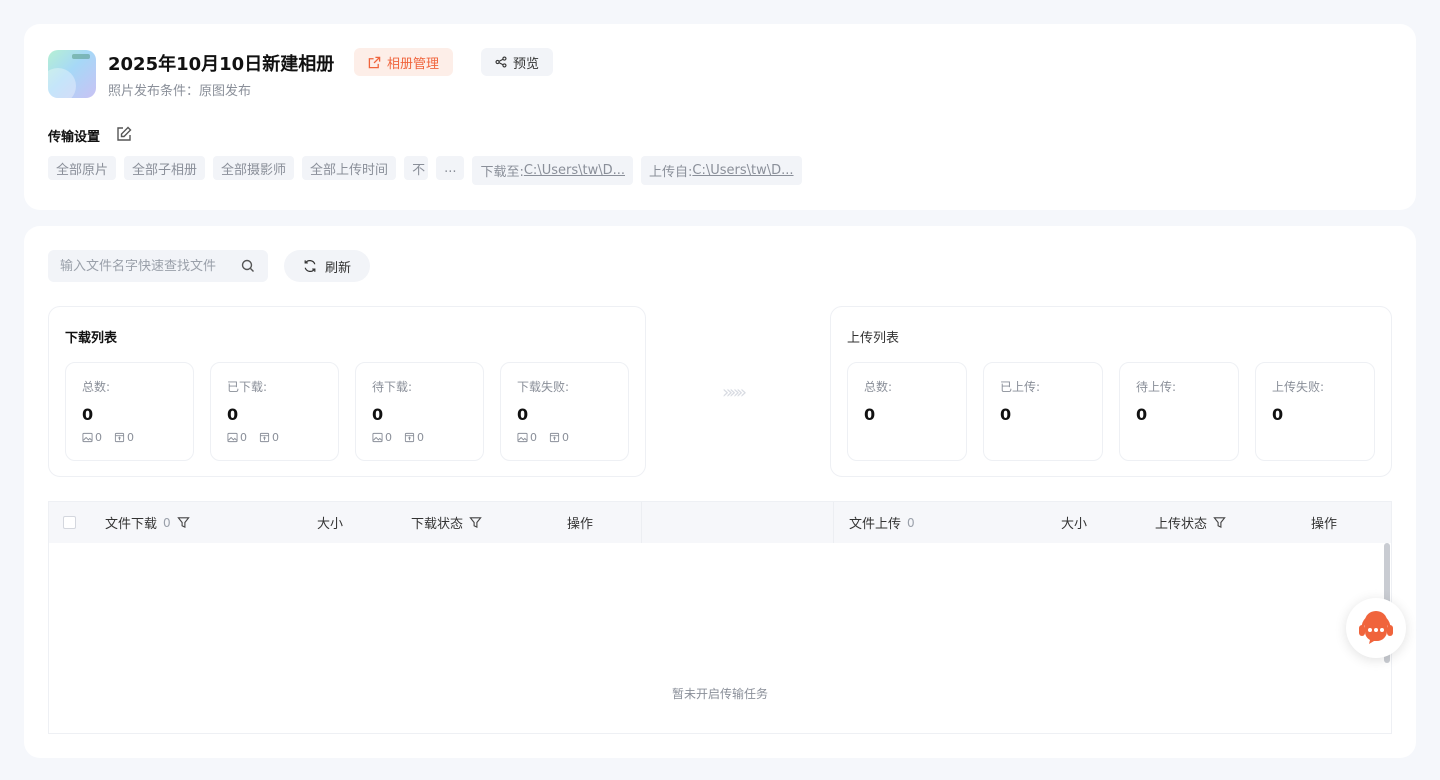 The height and width of the screenshot is (780, 1440). Describe the element at coordinates (1181, 524) in the screenshot. I see `col-label: 上传状态` at that location.